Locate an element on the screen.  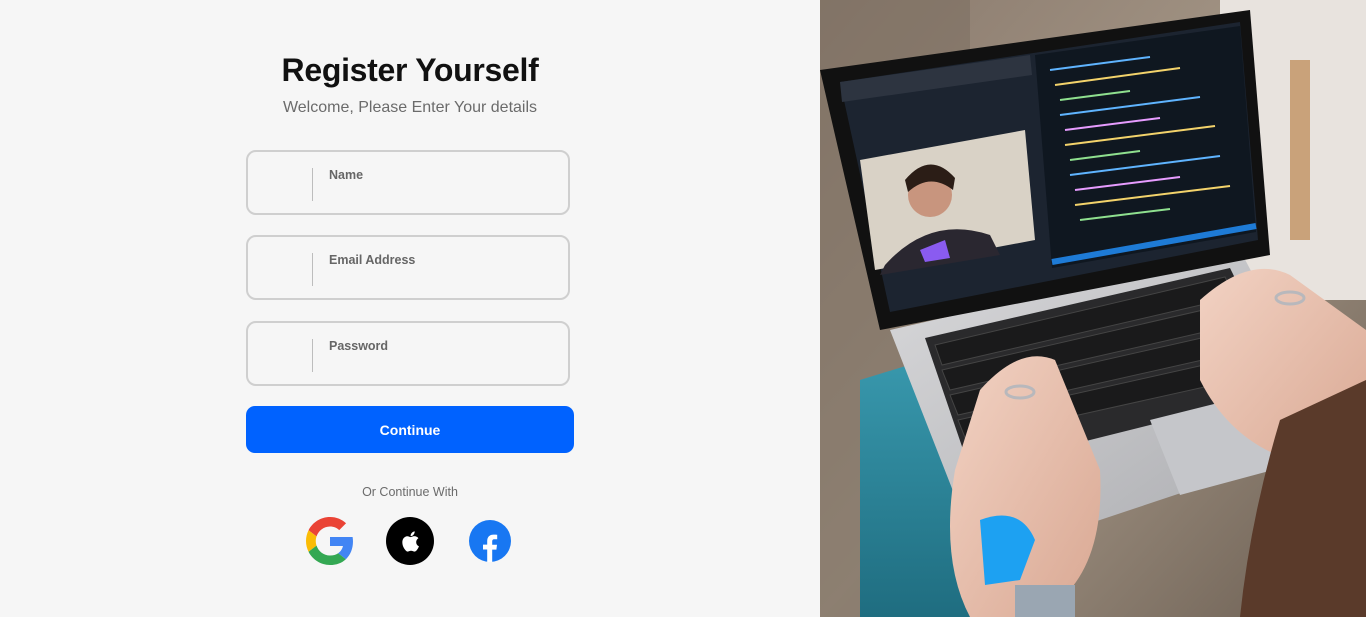
email-field: Email Address is located at coordinates (408, 267).